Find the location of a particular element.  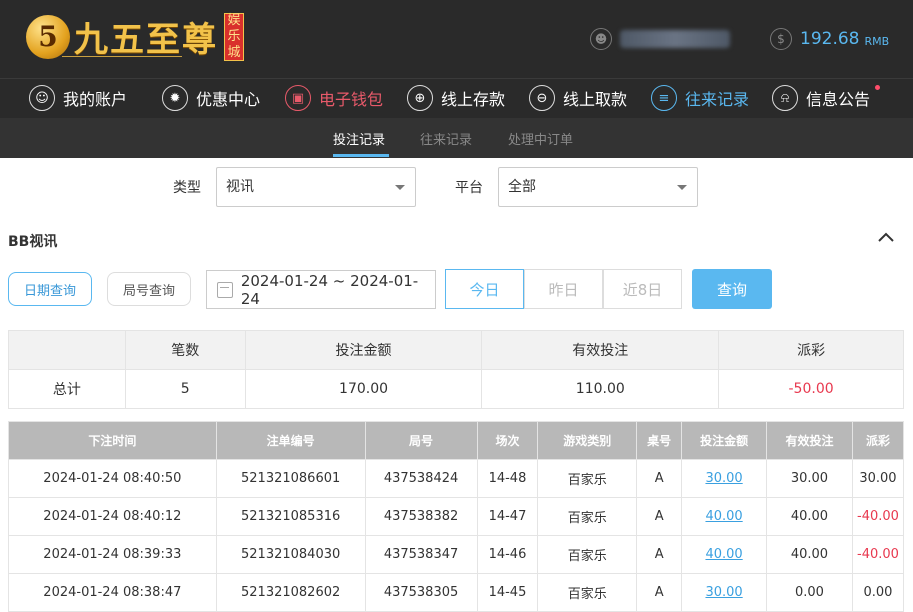

nav-promotions: ✹ 优惠中心 is located at coordinates (211, 98).